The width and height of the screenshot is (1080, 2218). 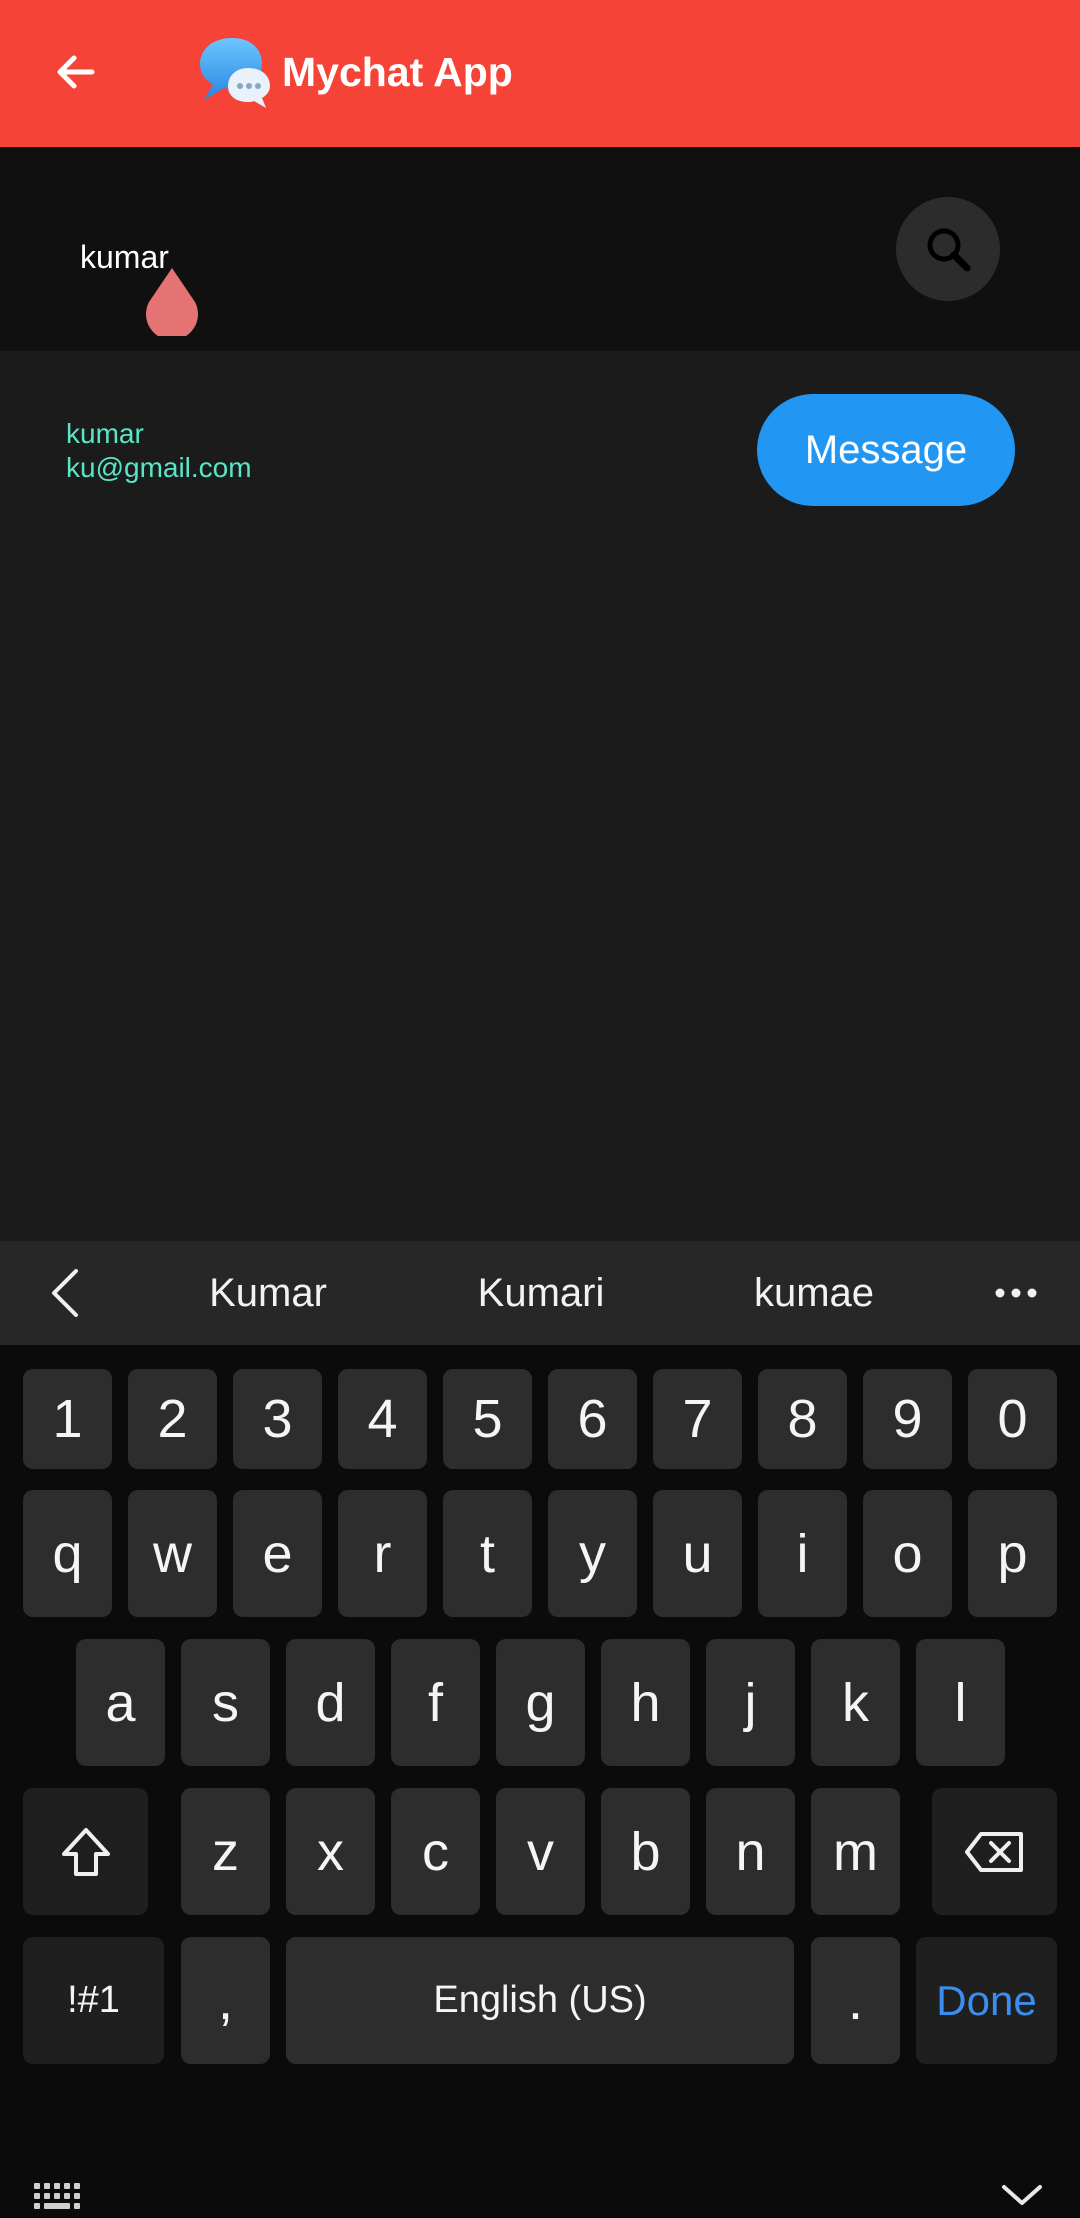 What do you see at coordinates (225, 1851) in the screenshot?
I see `key-z: z` at bounding box center [225, 1851].